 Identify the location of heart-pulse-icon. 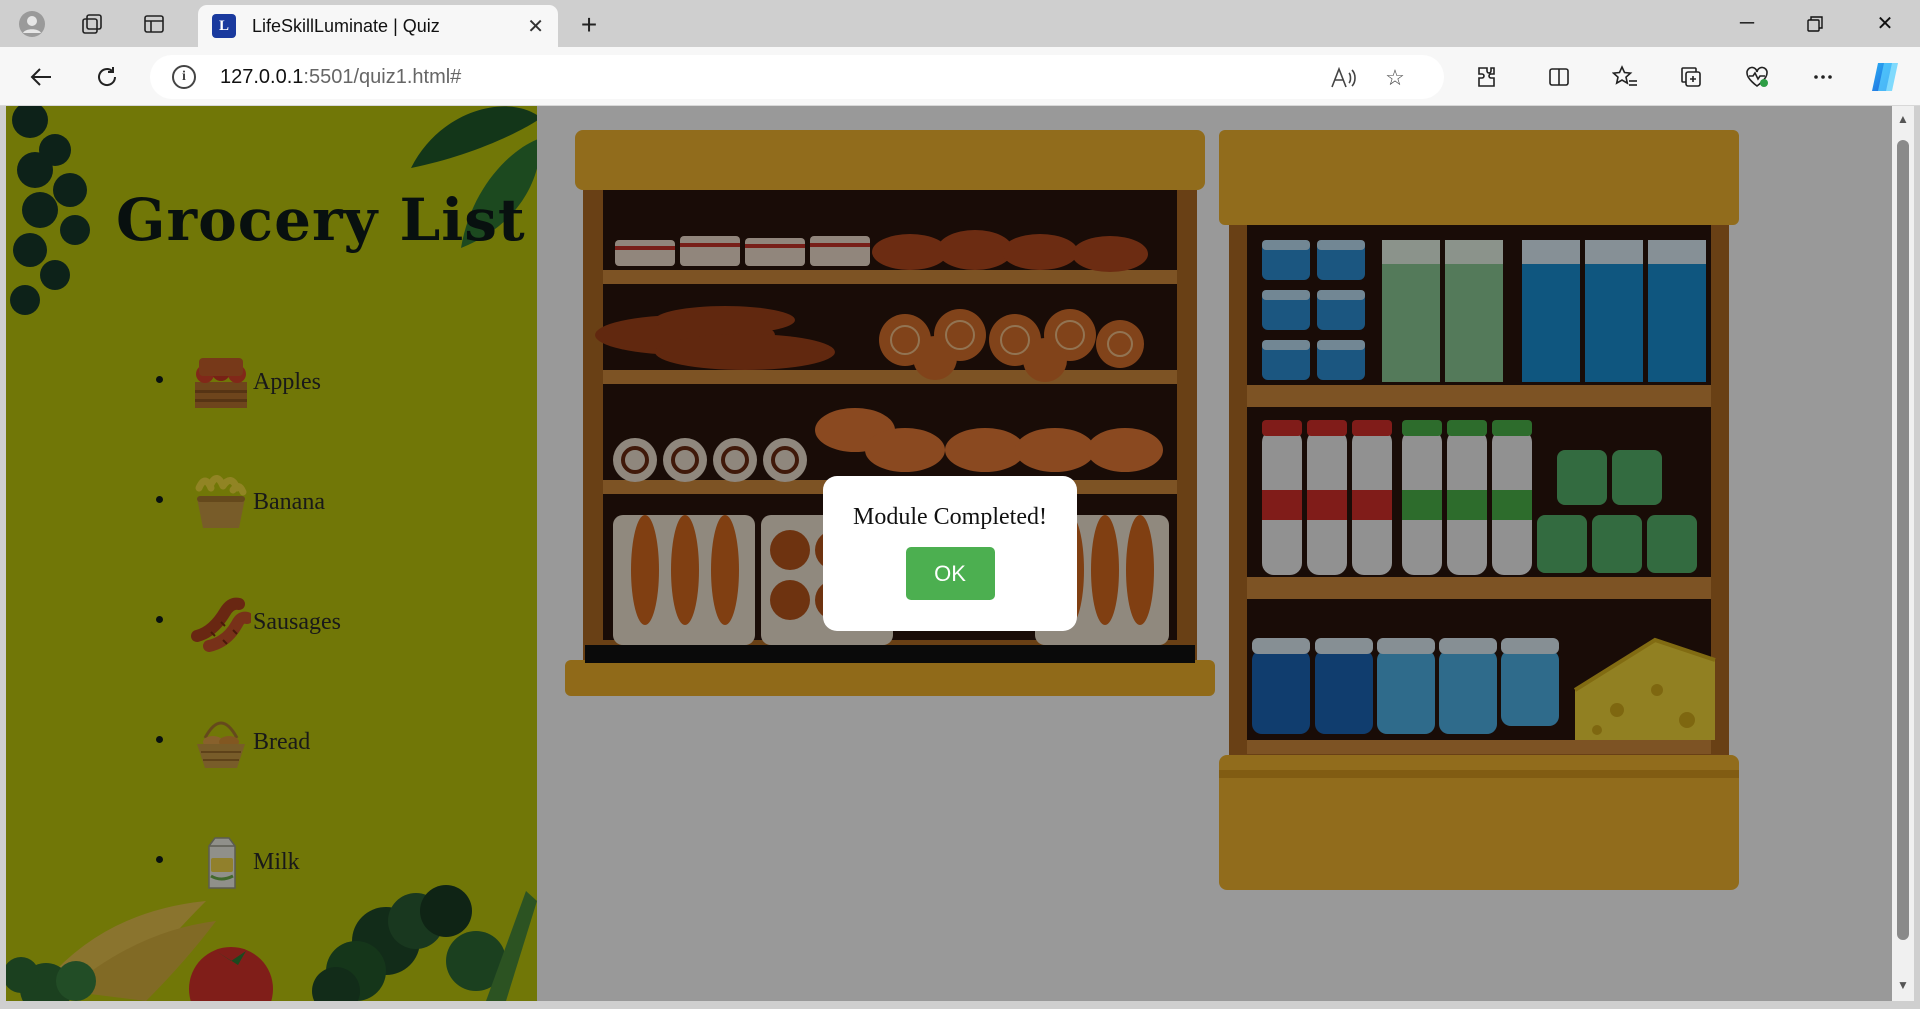
(1757, 77).